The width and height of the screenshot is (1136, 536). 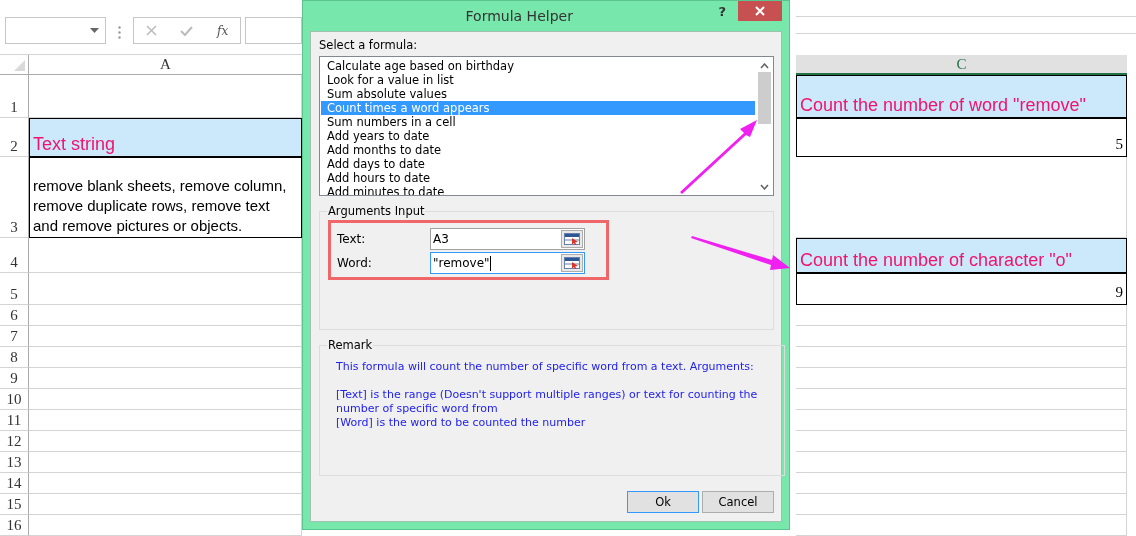 I want to click on row-header: 5, so click(x=14, y=289).